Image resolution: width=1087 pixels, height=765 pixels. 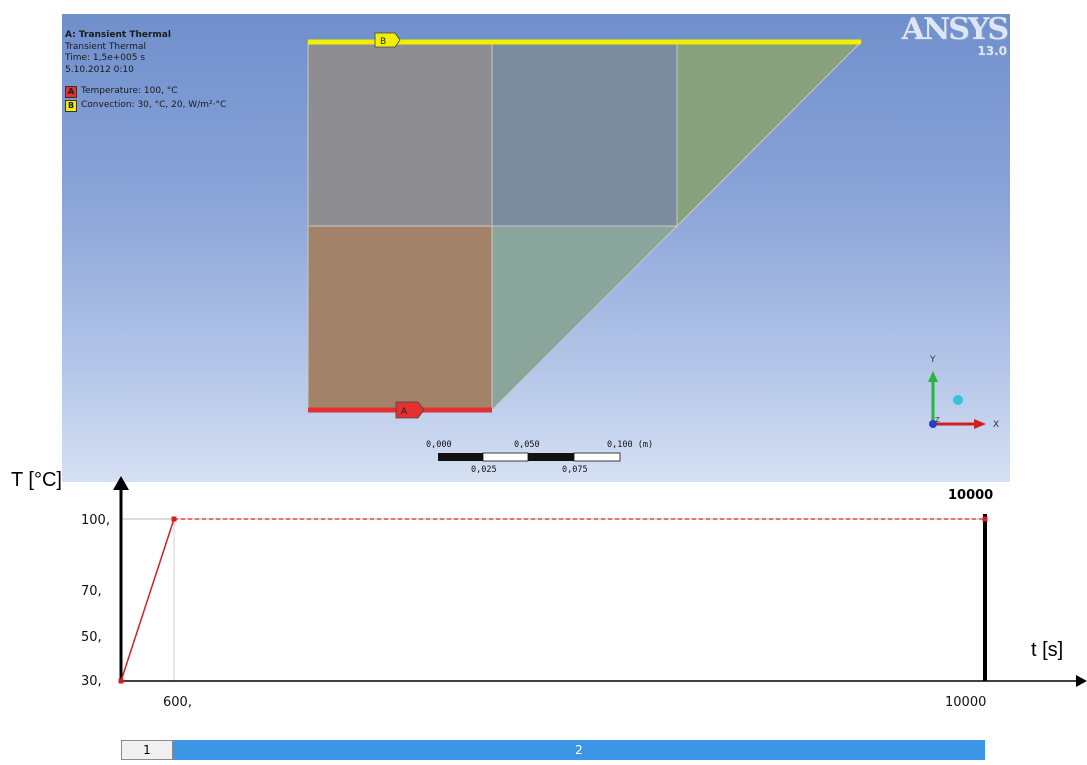 I want to click on face-bottom-middle-triangle, so click(x=585, y=318).